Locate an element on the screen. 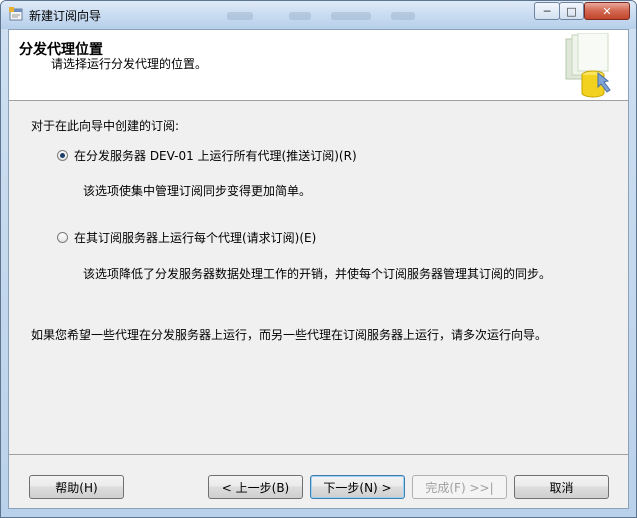 The width and height of the screenshot is (637, 518). options-prompt: 对于在此向导中创建的订阅: is located at coordinates (105, 126).